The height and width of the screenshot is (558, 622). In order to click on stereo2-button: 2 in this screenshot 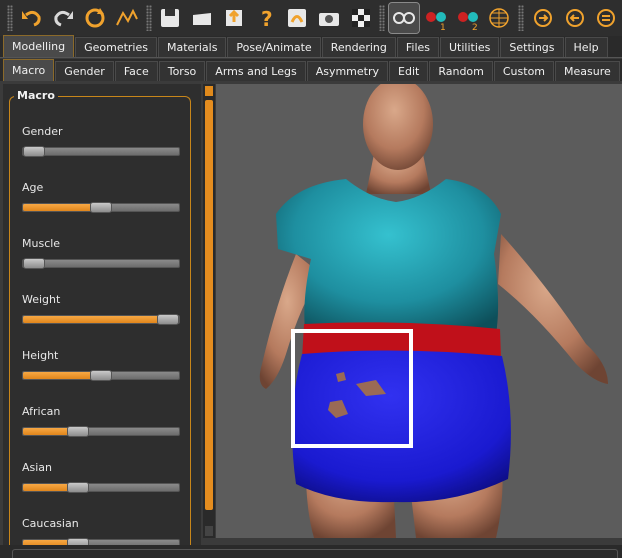, I will do `click(468, 18)`.